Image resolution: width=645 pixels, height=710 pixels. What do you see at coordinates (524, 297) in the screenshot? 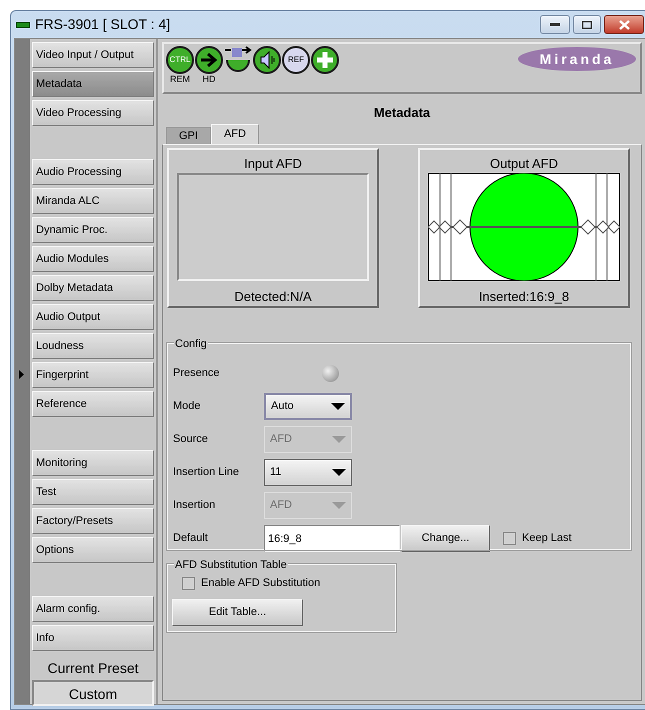
I see `afd-status: Inserted:16:9_8` at bounding box center [524, 297].